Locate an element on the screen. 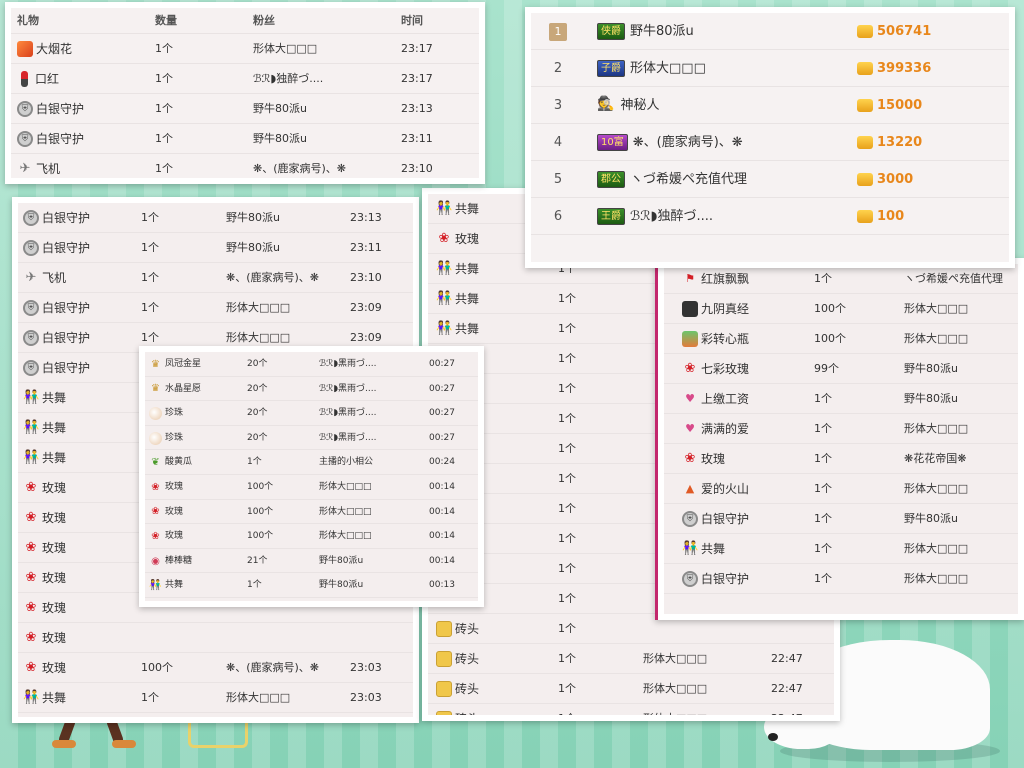 The height and width of the screenshot is (768, 1024). time-cell: 00:27 is located at coordinates (442, 437).